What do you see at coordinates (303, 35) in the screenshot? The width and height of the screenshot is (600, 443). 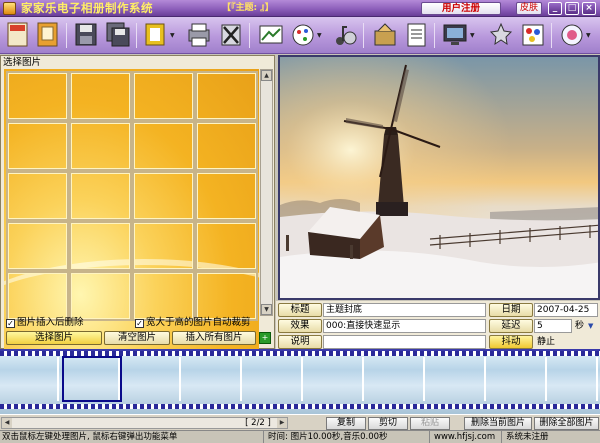 I see `effects-icon` at bounding box center [303, 35].